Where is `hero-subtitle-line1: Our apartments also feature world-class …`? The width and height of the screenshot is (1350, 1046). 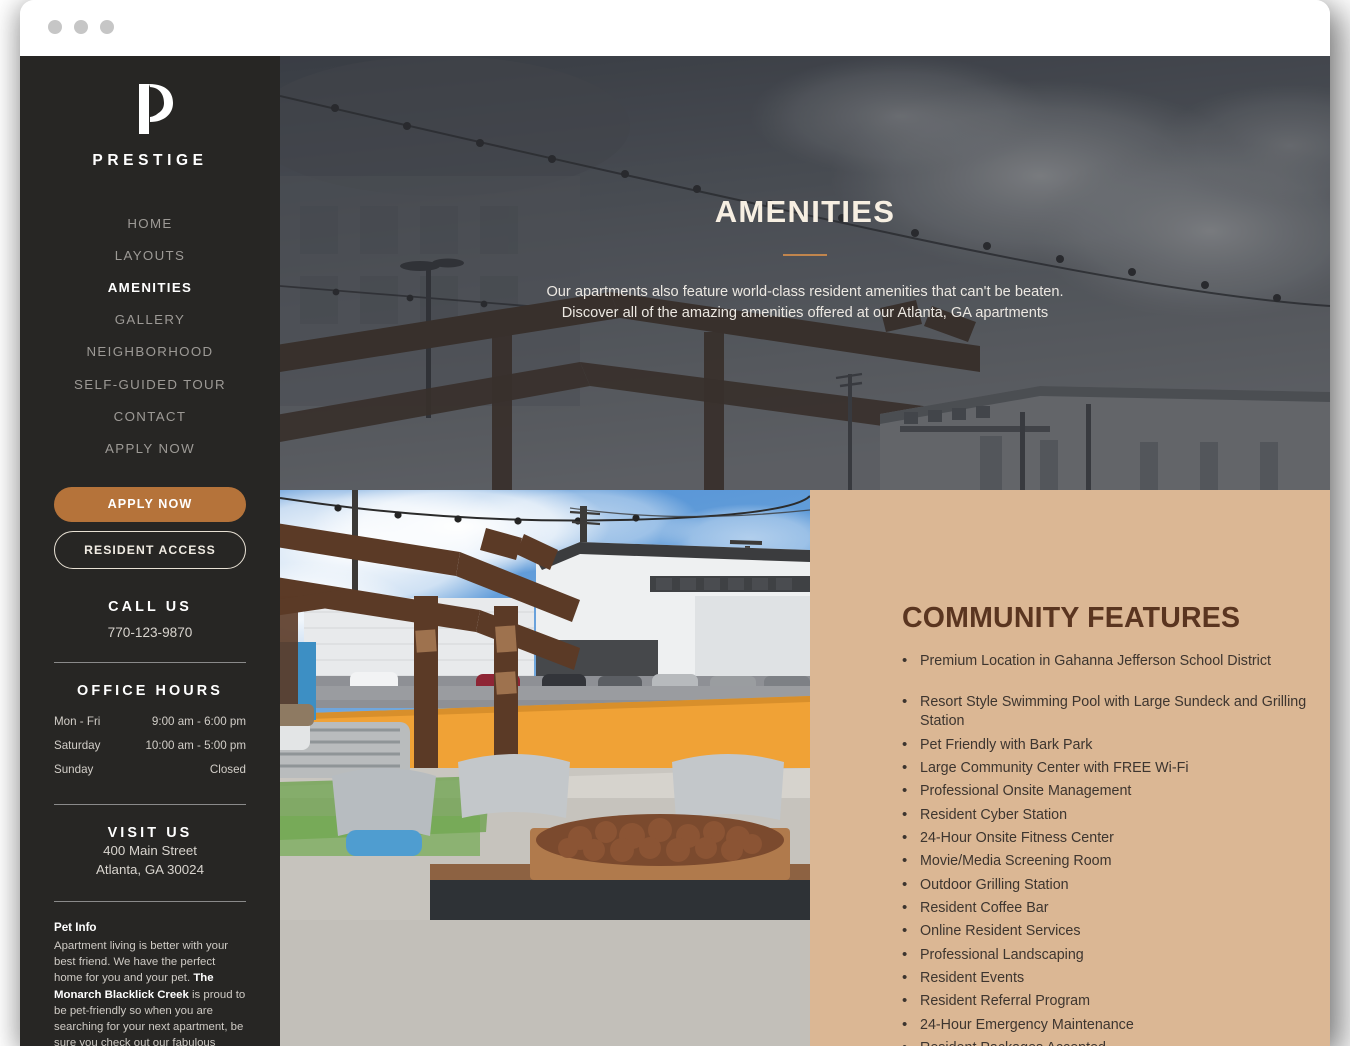 hero-subtitle-line1: Our apartments also feature world-class … is located at coordinates (805, 292).